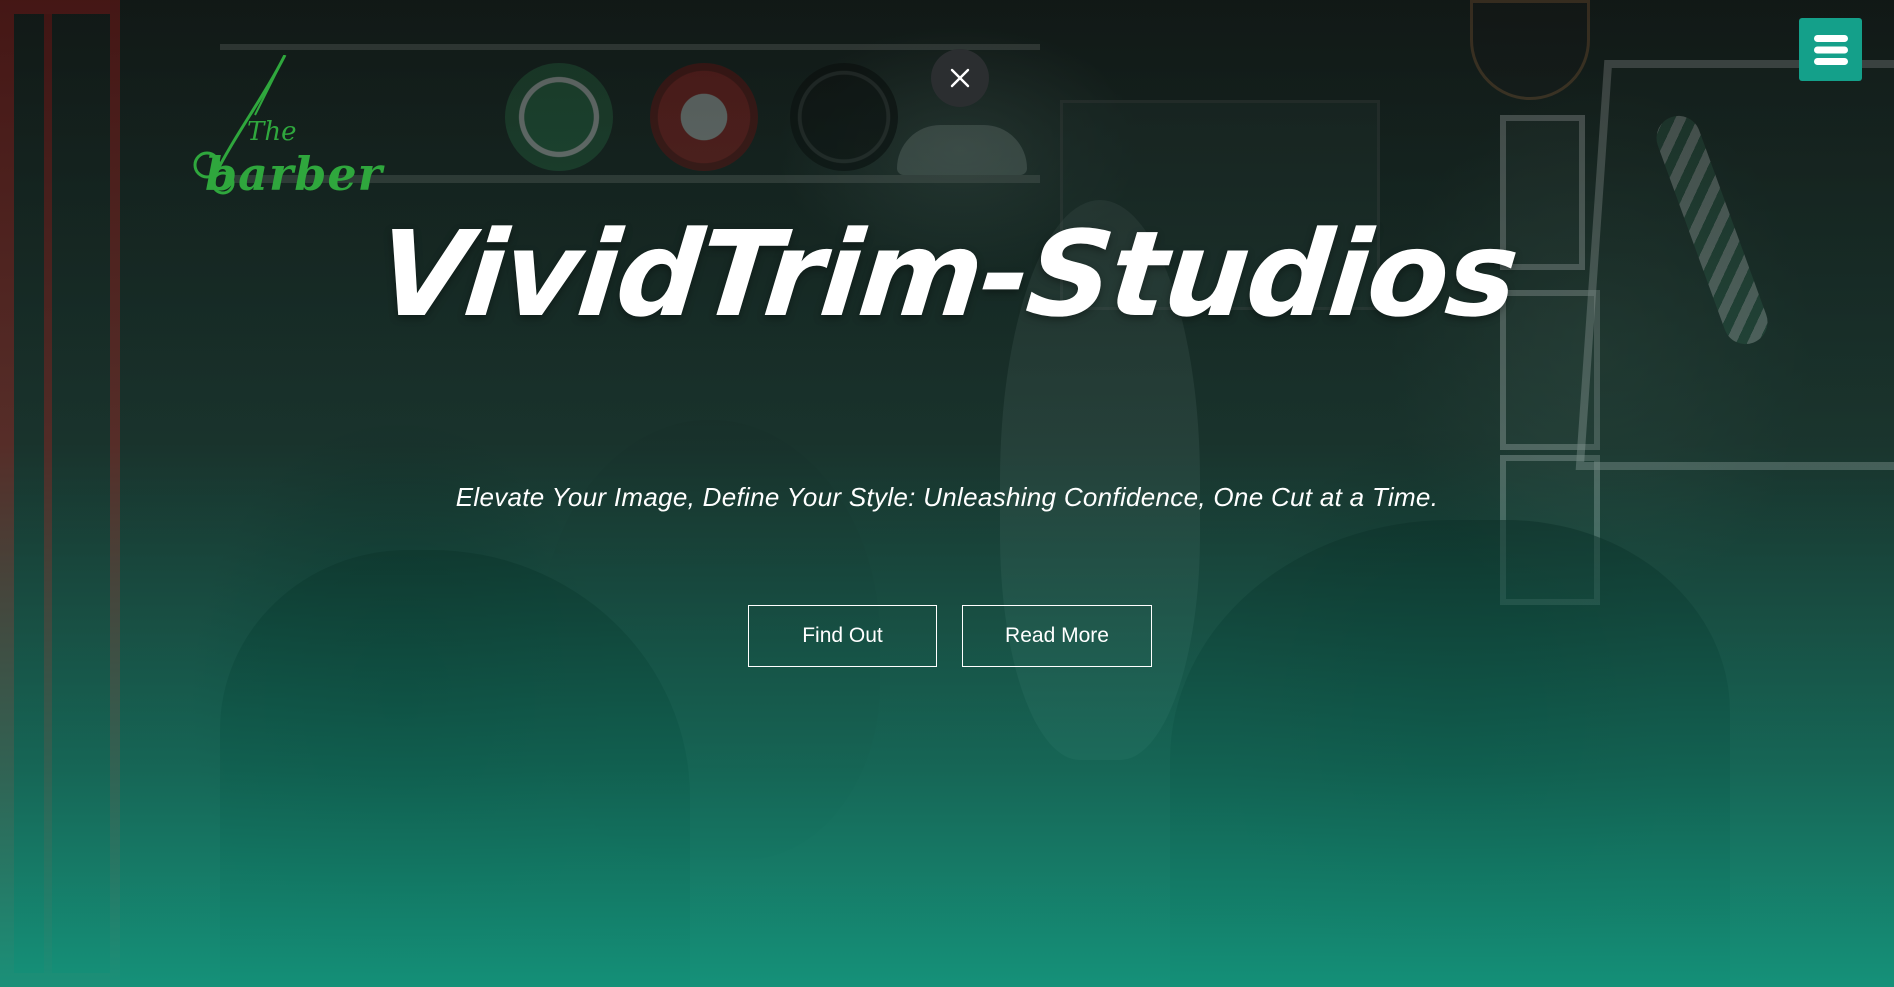 This screenshot has width=1894, height=987. What do you see at coordinates (1057, 636) in the screenshot?
I see `read-more-button: Read More` at bounding box center [1057, 636].